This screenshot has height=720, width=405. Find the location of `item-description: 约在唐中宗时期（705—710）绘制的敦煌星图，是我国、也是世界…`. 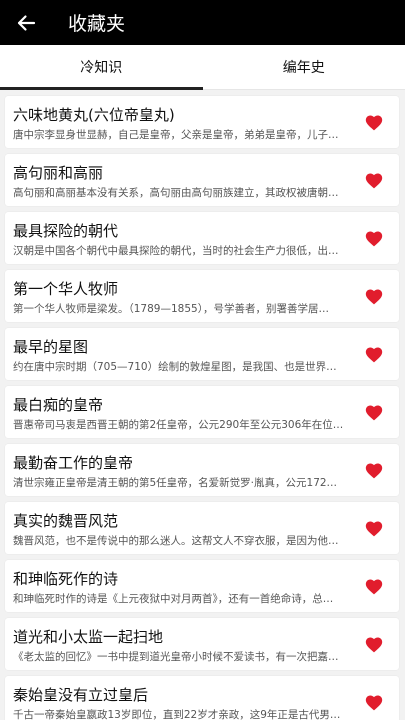

item-description: 约在唐中宗时期（705—710）绘制的敦煌星图，是我国、也是世界… is located at coordinates (175, 367).